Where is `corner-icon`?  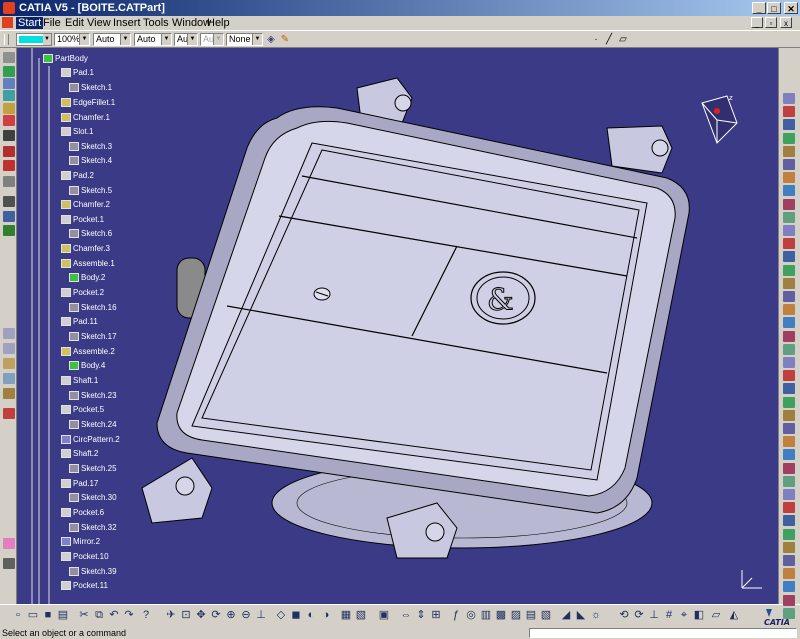
corner-icon is located at coordinates (789, 481).